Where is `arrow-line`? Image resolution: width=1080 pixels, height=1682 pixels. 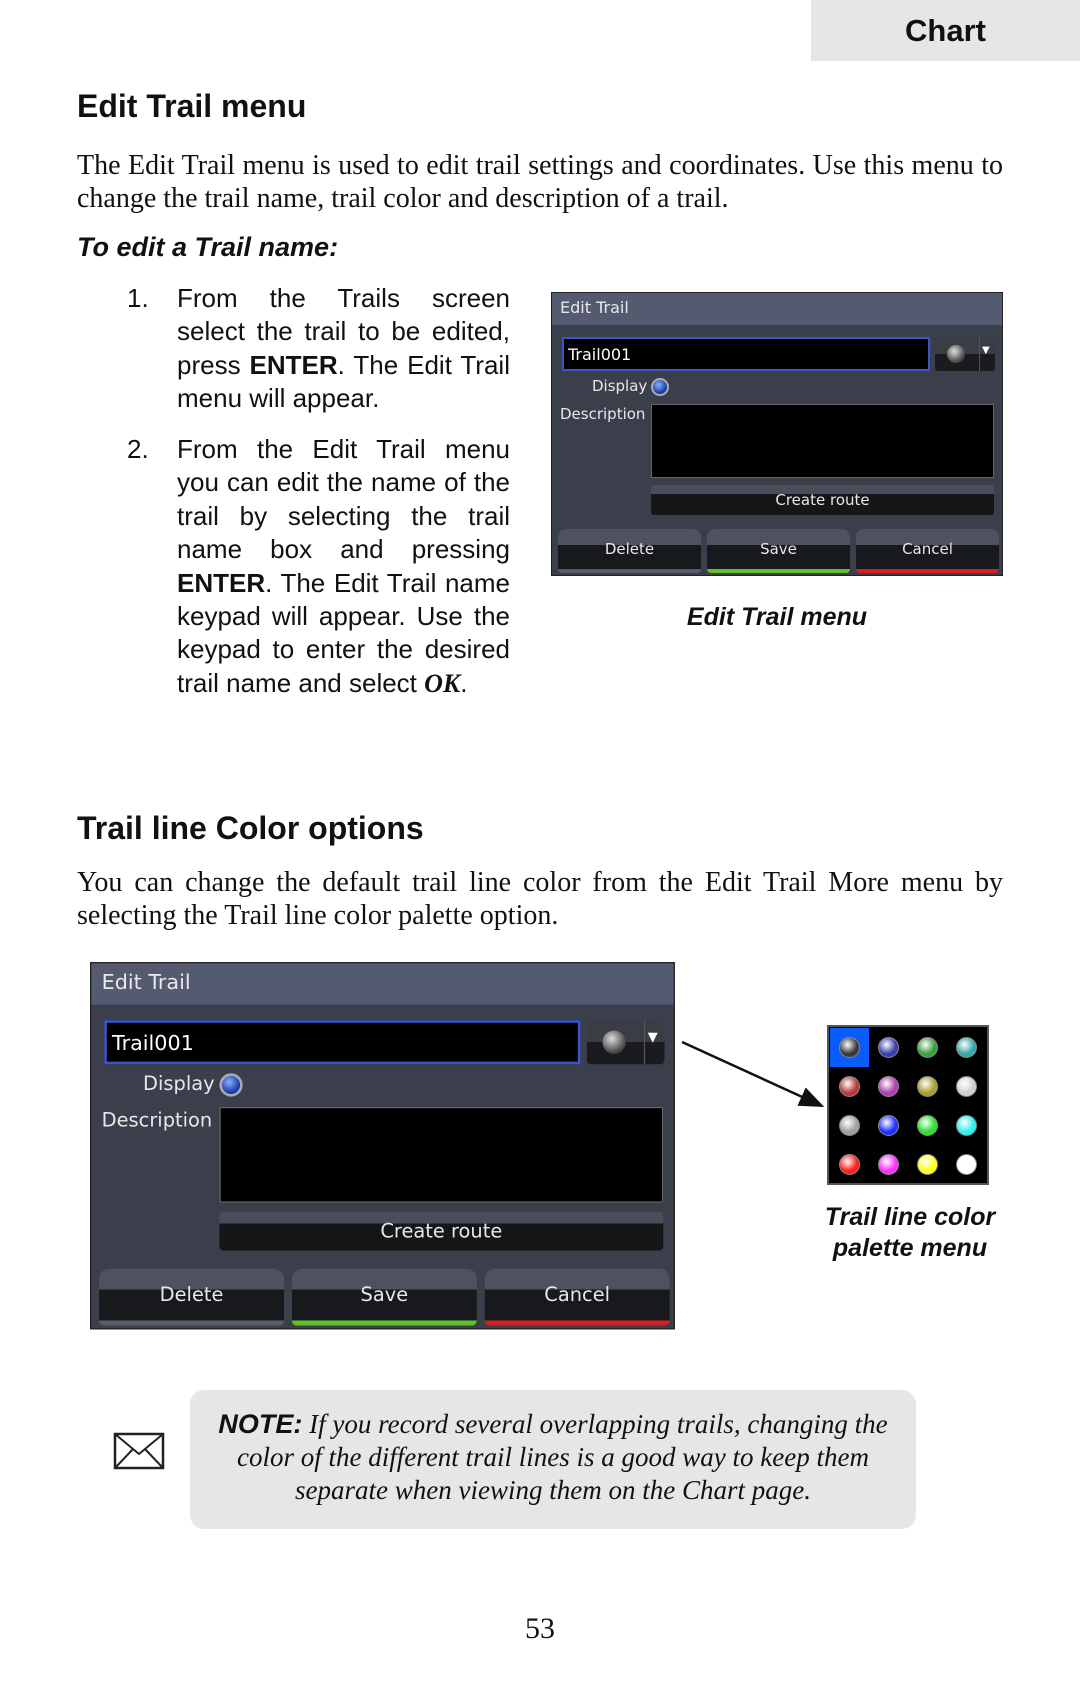 arrow-line is located at coordinates (753, 1074).